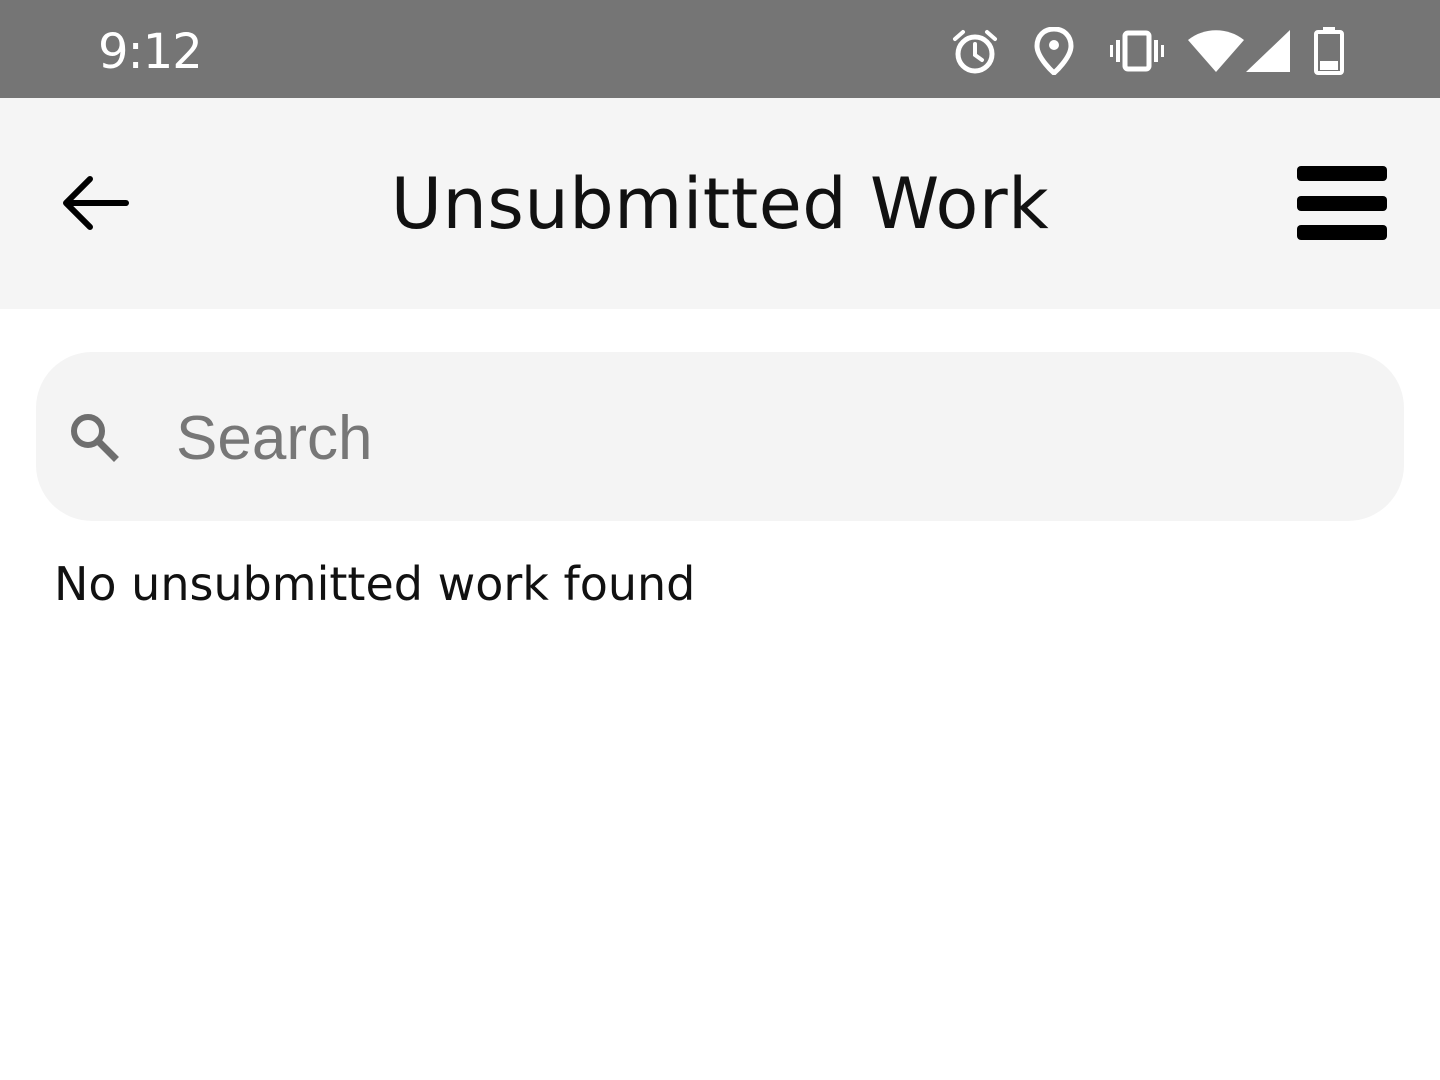 Image resolution: width=1440 pixels, height=1080 pixels. I want to click on search-input, so click(766, 438).